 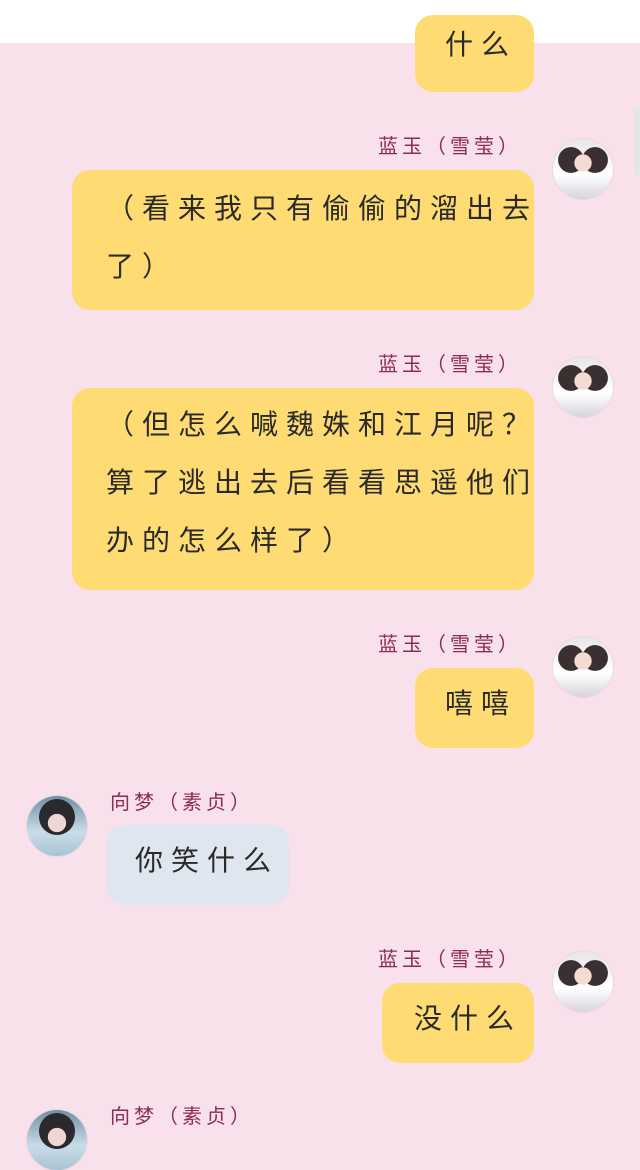 I want to click on message-text-line-1: （但怎么喊魏姝和江月呢？, so click(x=322, y=424).